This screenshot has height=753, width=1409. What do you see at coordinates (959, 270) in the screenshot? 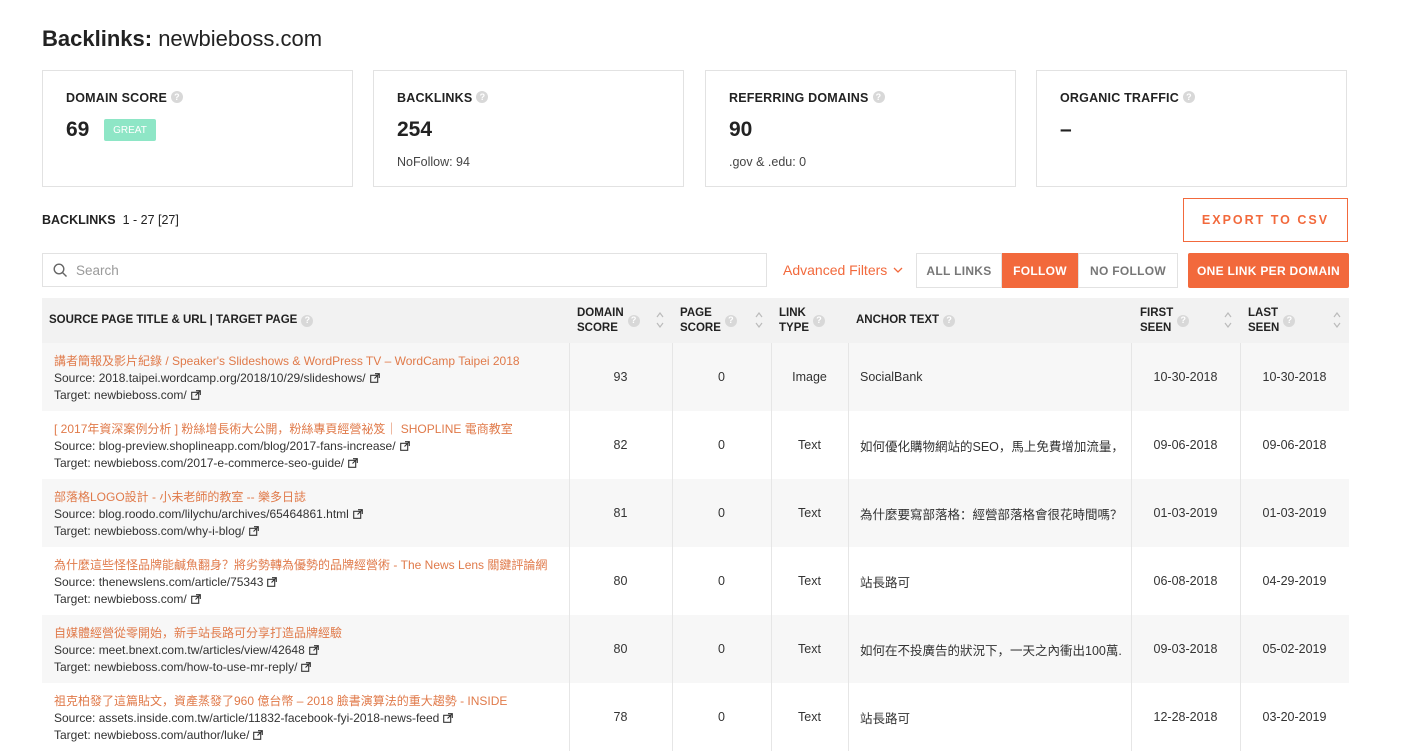
I see `all-links-tab: ALL LINKS` at bounding box center [959, 270].